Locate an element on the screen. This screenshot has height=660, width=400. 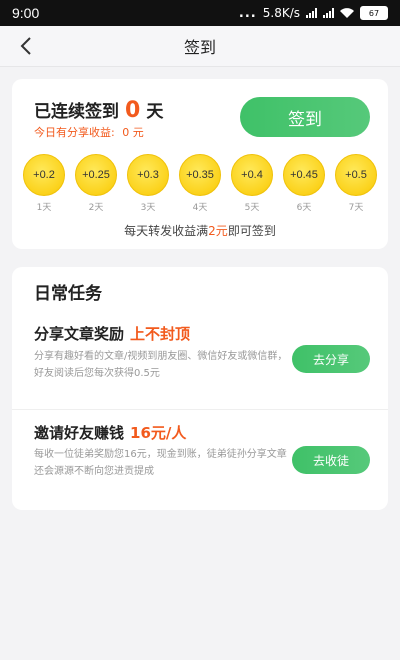
reward-day-label: 4天 is located at coordinates (200, 208).